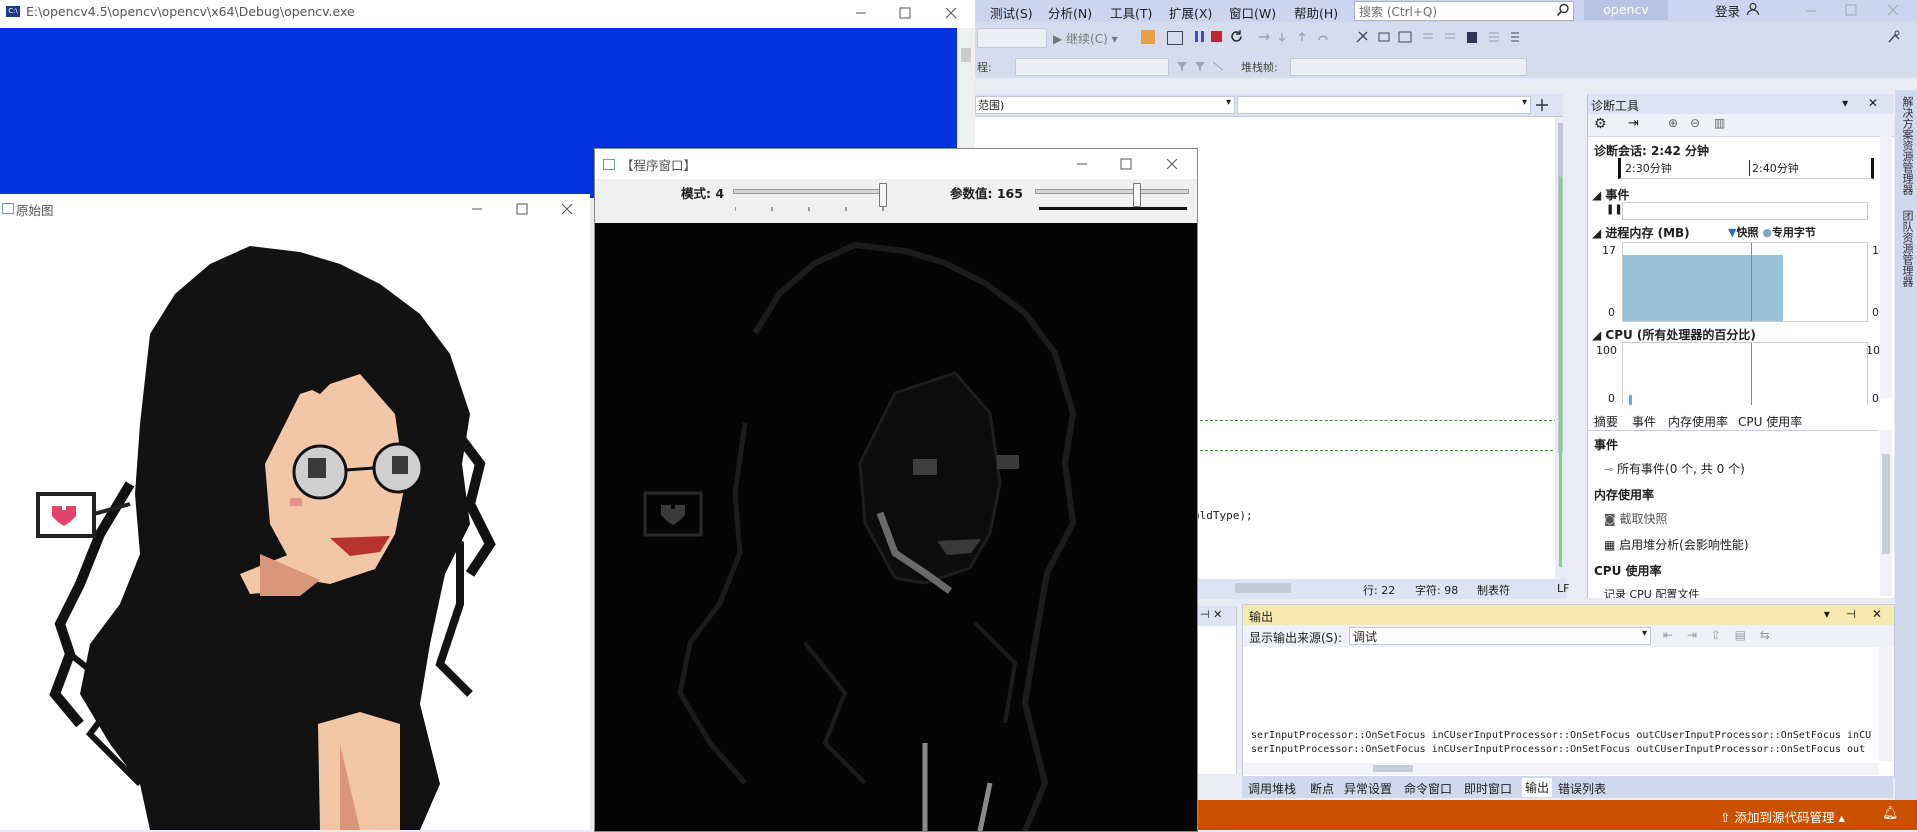 The image size is (1917, 832). I want to click on legend-private-bytes: 专用字节, so click(1793, 232).